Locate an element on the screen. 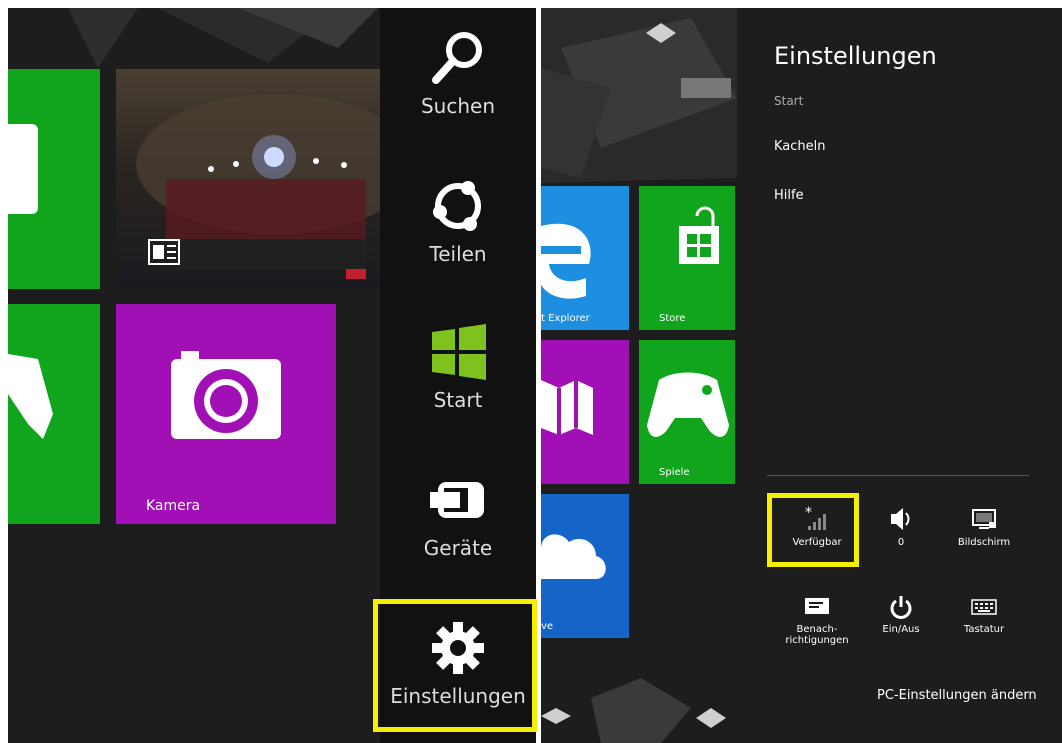 This screenshot has width=1062, height=743. quick-setting-keyboard: Tastatur is located at coordinates (984, 615).